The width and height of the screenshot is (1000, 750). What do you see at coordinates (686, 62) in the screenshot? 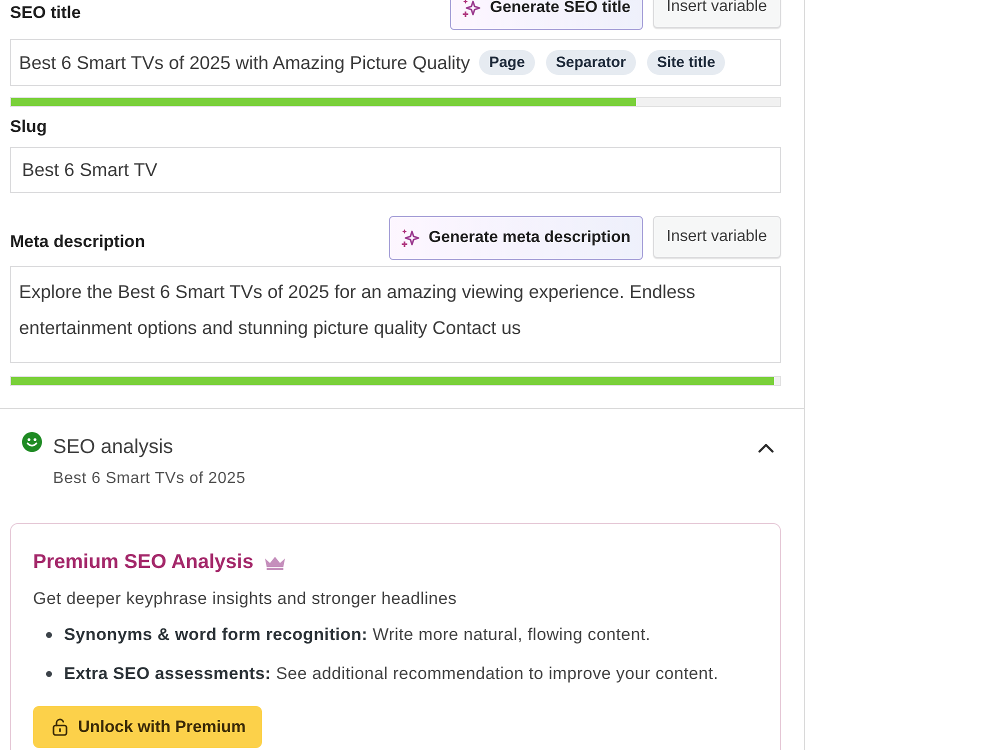
I see `variable-pill: Site title` at bounding box center [686, 62].